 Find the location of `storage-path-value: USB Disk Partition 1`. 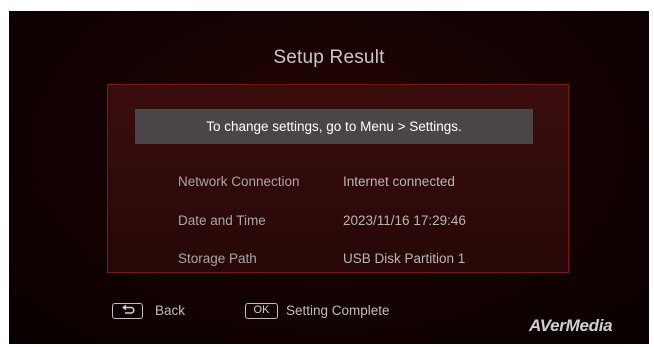

storage-path-value: USB Disk Partition 1 is located at coordinates (404, 258).